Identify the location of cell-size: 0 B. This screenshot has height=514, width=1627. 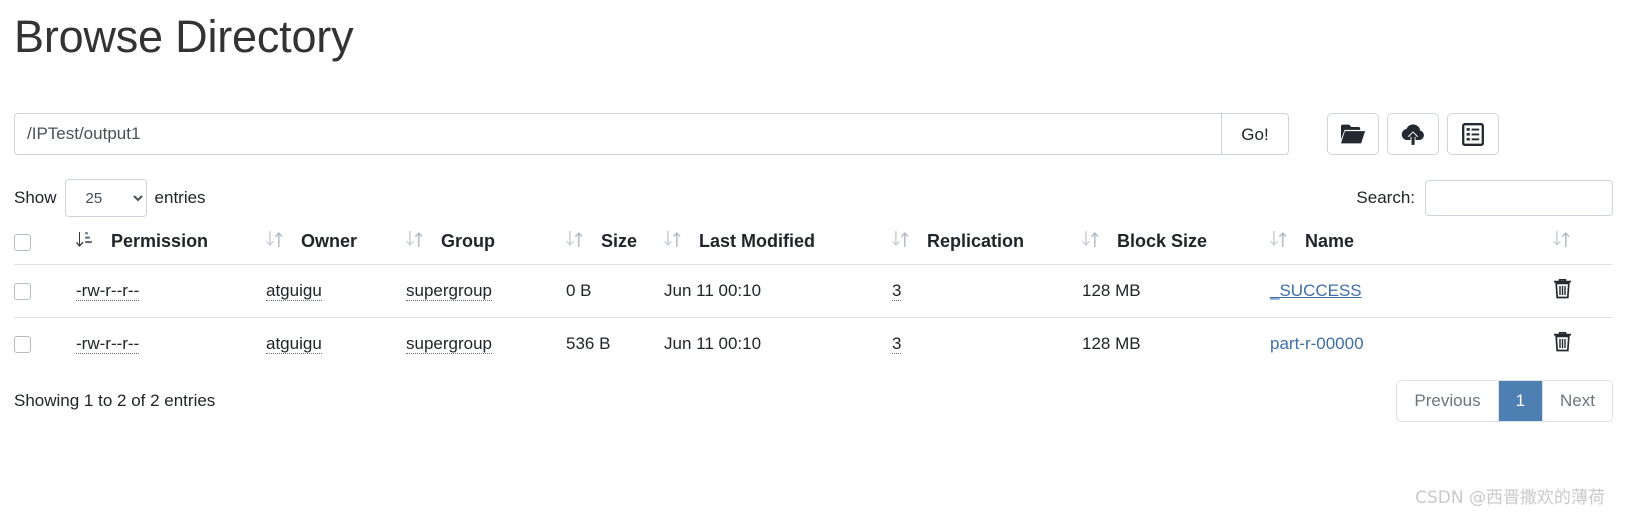
(615, 291).